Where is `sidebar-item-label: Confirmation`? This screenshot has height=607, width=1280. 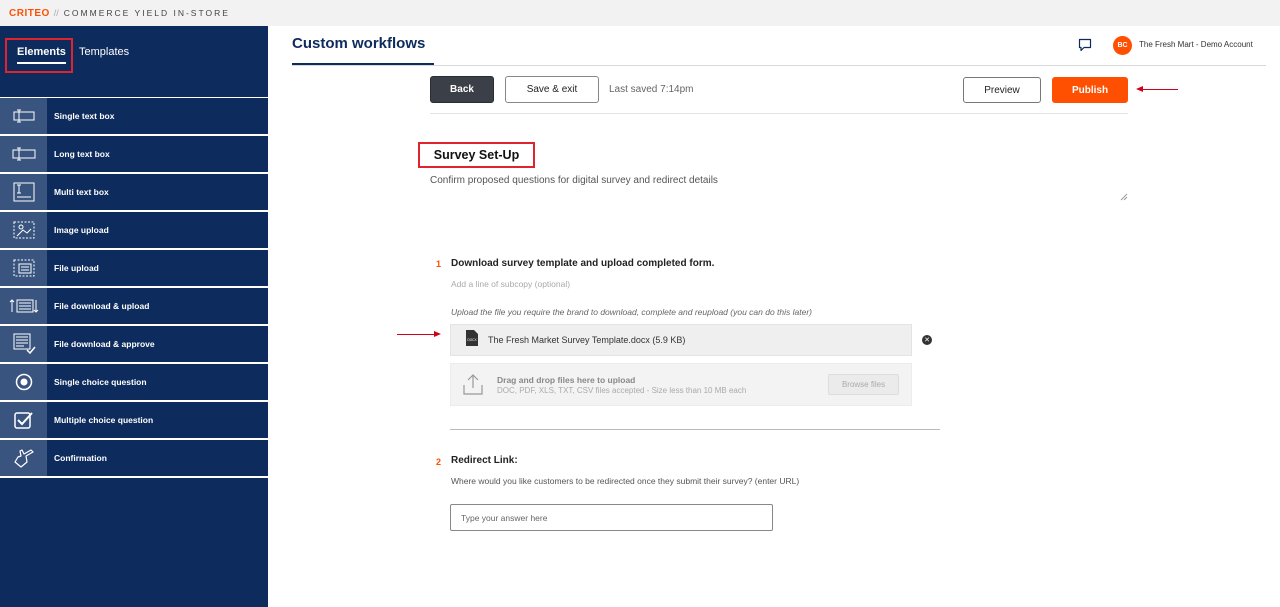
sidebar-item-label: Confirmation is located at coordinates (80, 458).